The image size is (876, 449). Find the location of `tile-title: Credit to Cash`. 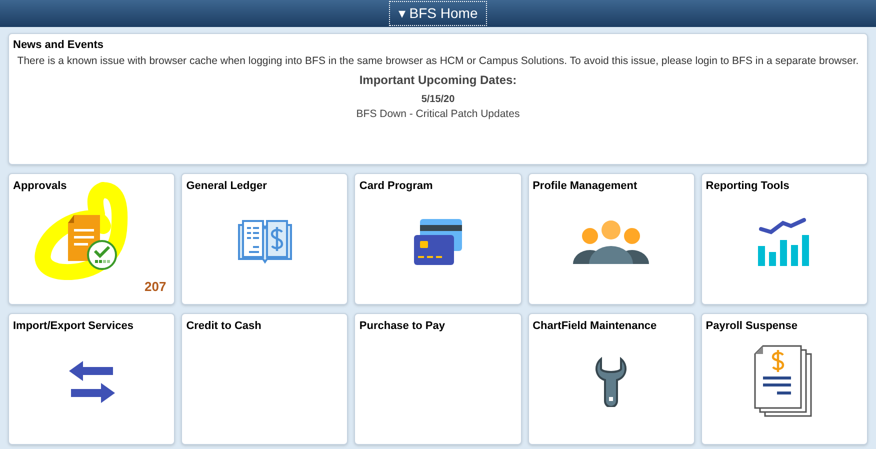

tile-title: Credit to Cash is located at coordinates (224, 326).